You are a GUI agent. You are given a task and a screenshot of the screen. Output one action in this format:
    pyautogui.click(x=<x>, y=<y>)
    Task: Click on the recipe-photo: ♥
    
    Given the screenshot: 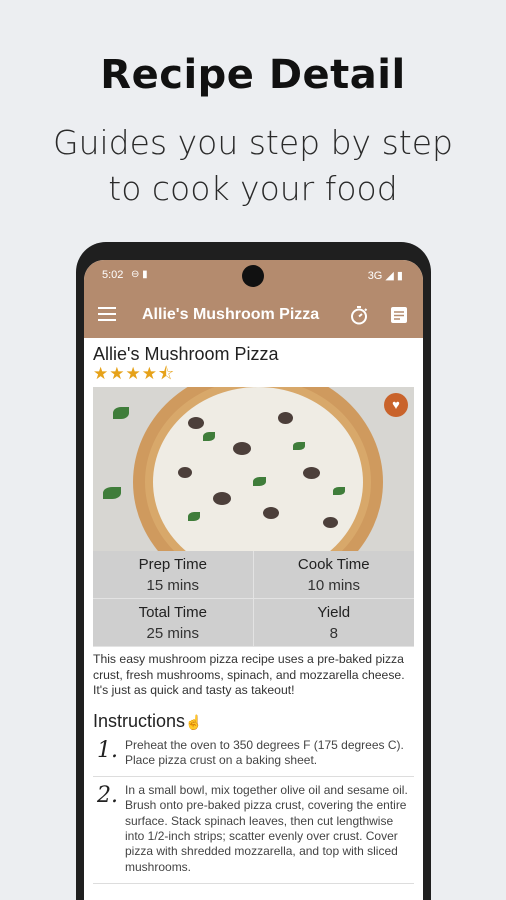 What is the action you would take?
    pyautogui.click(x=253, y=469)
    